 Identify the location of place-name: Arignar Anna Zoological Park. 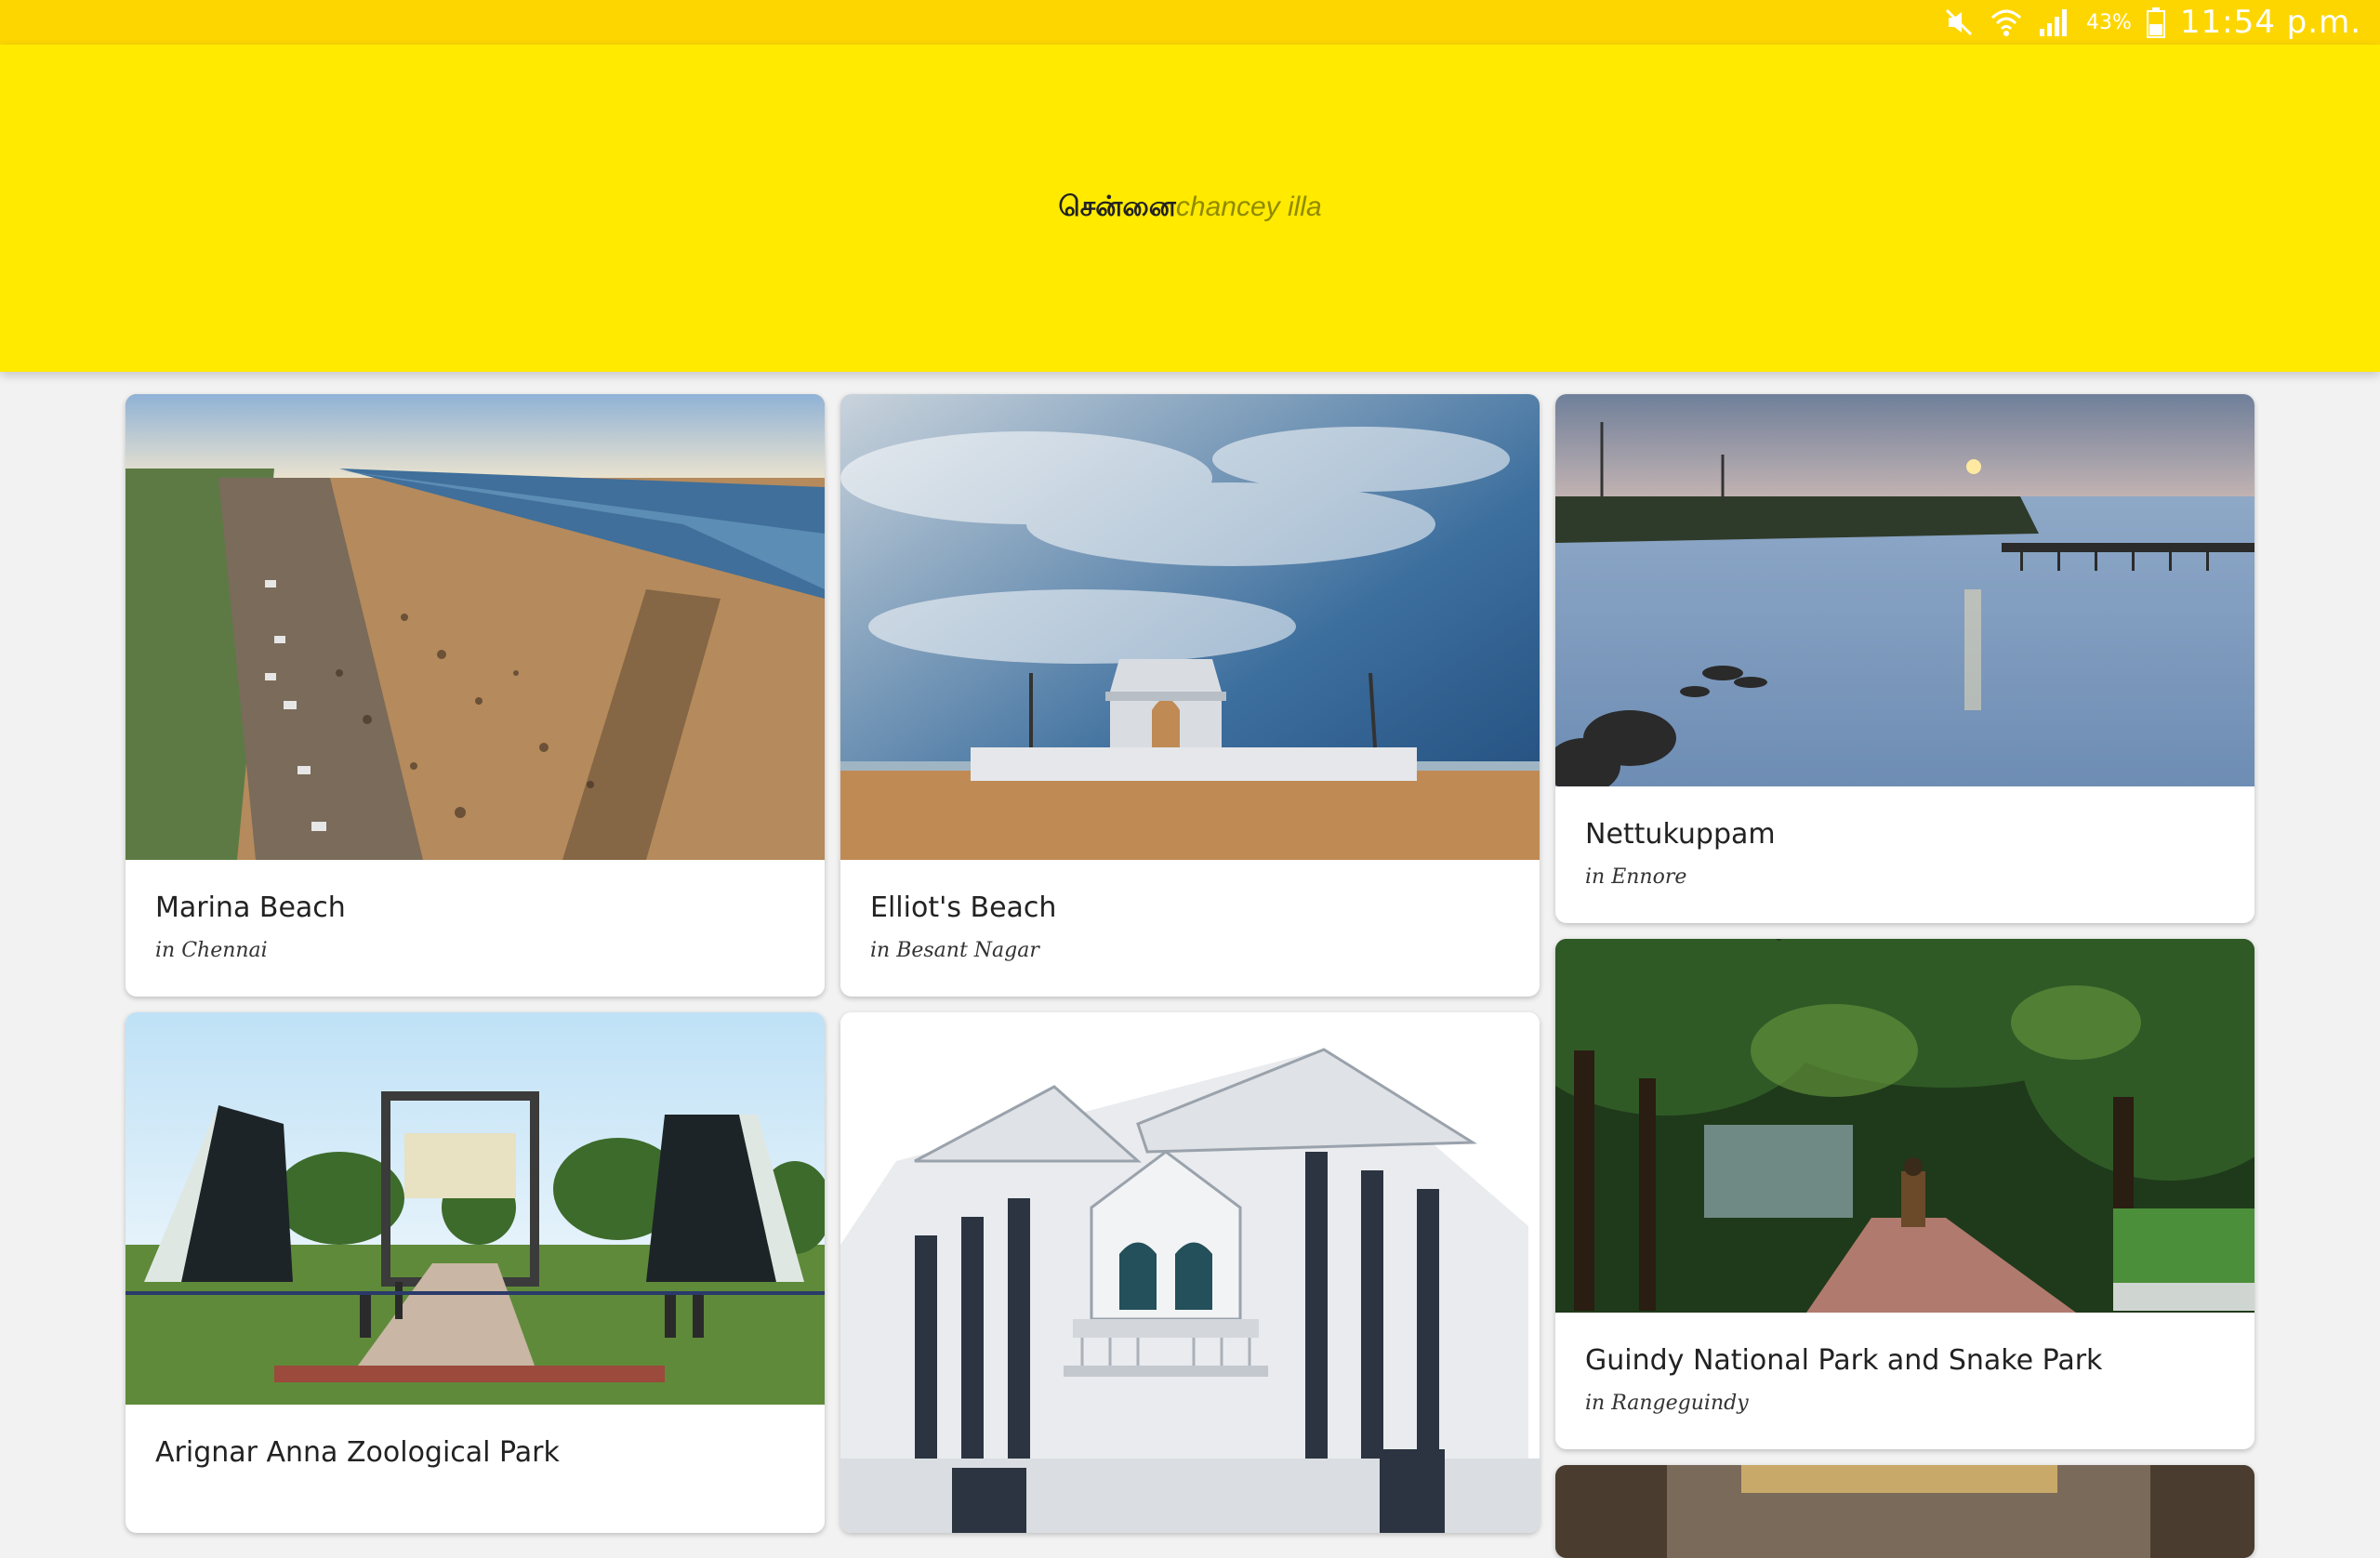
(357, 1452).